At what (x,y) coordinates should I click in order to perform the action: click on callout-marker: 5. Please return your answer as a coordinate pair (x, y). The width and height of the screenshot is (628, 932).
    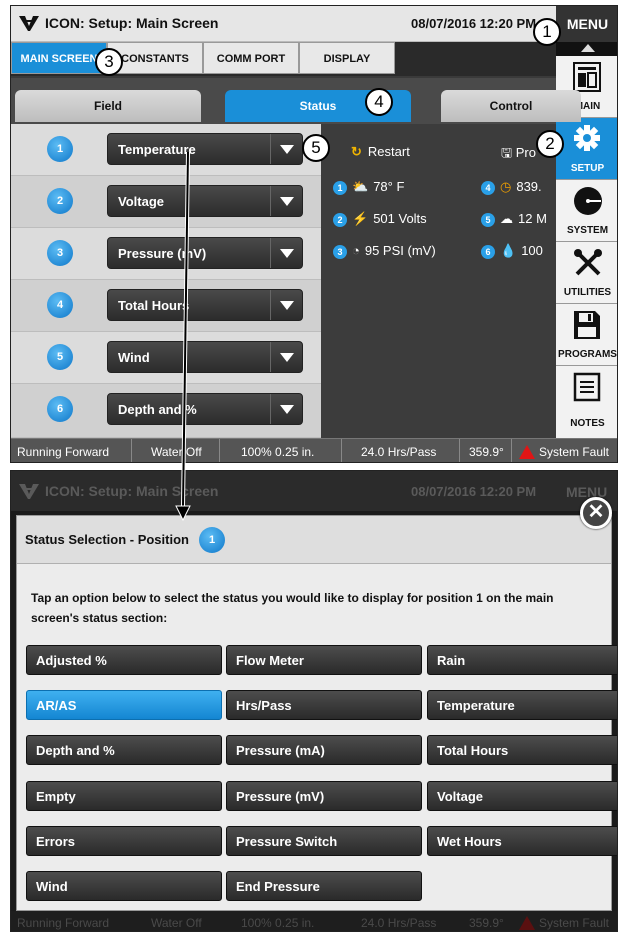
    Looking at the image, I should click on (316, 148).